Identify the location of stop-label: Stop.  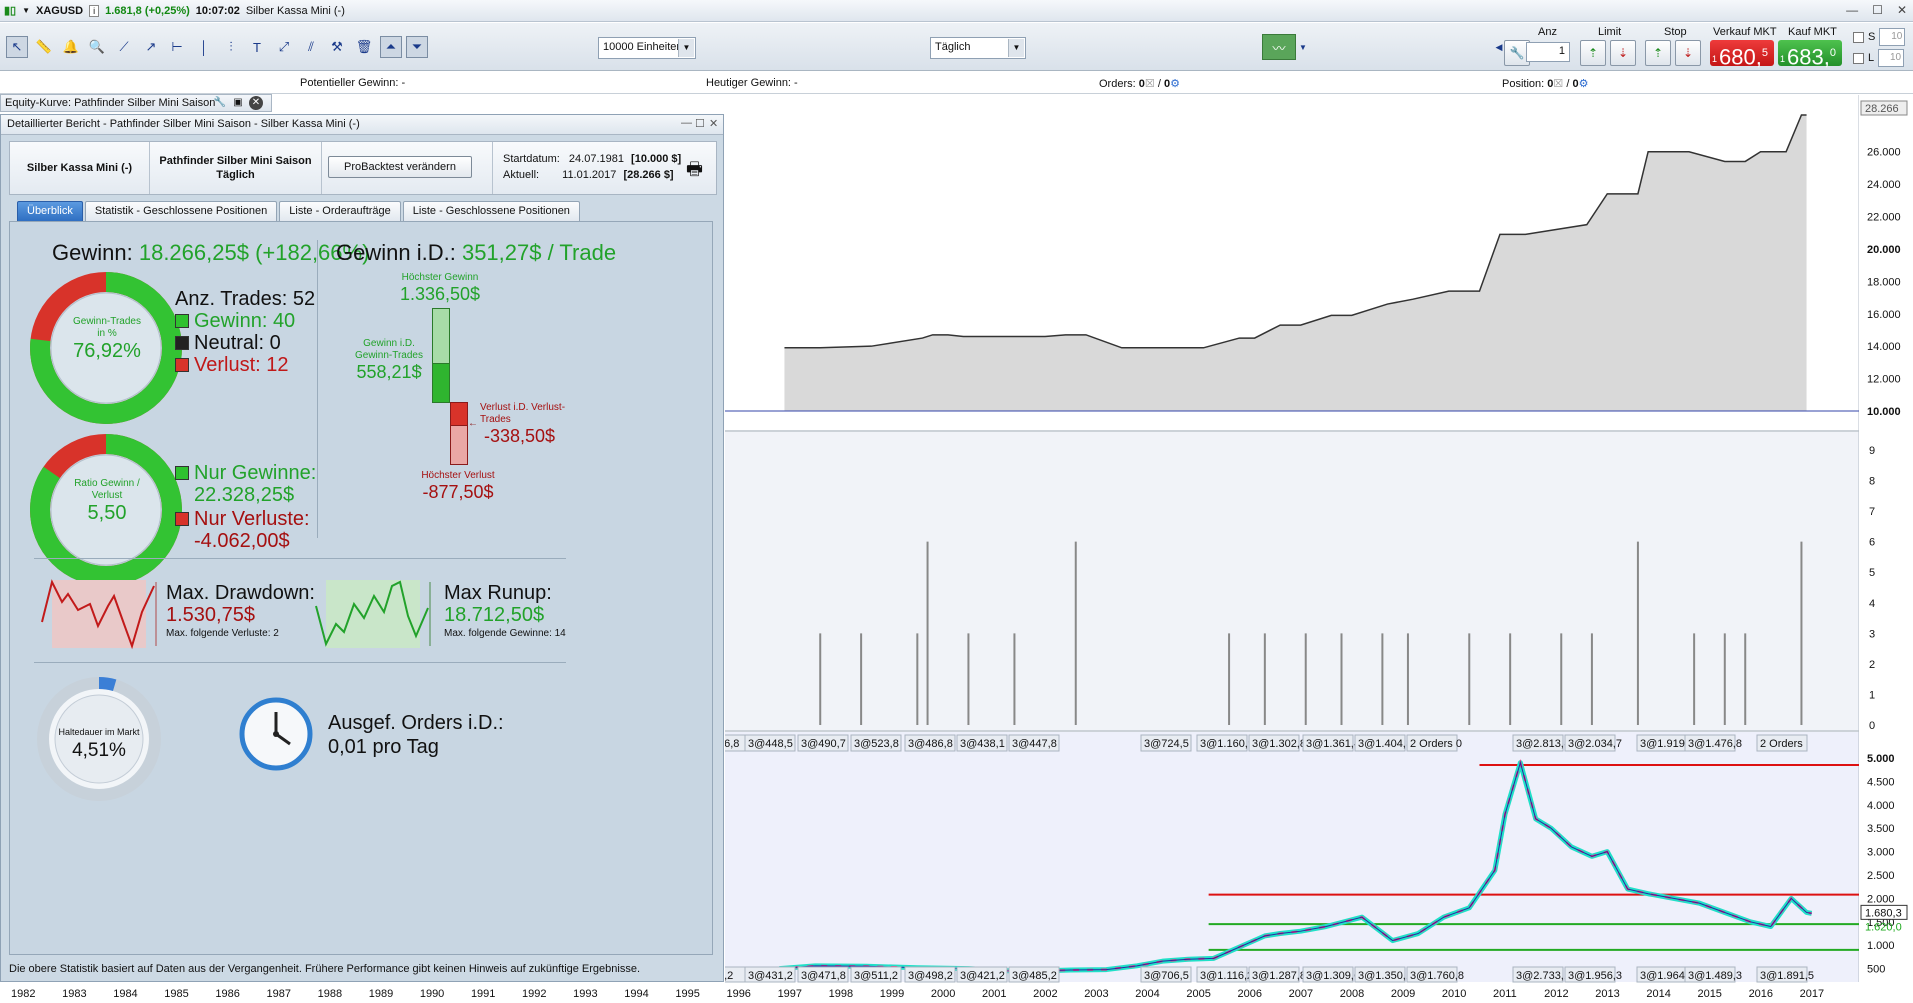
(1675, 32).